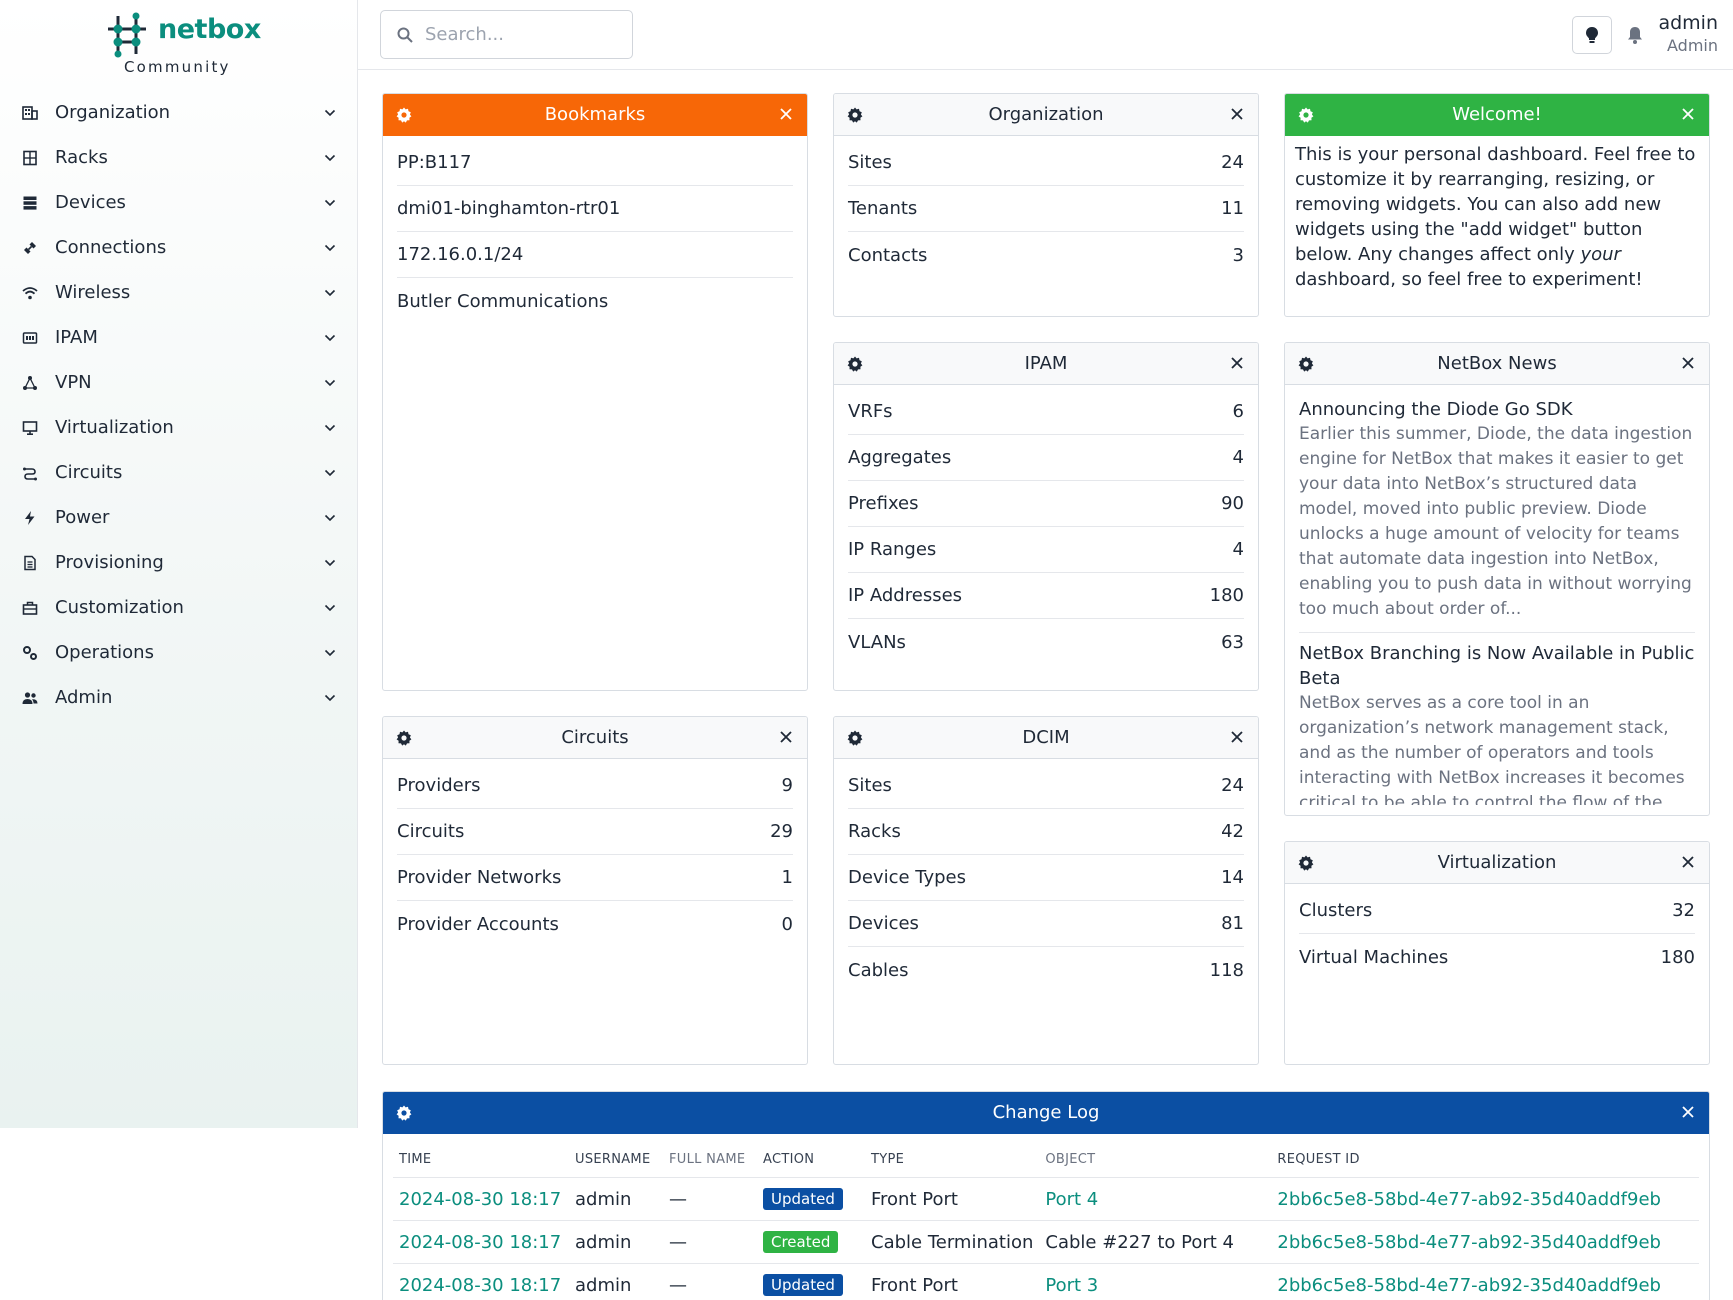  I want to click on bookmark-item: Butler Communications, so click(595, 301).